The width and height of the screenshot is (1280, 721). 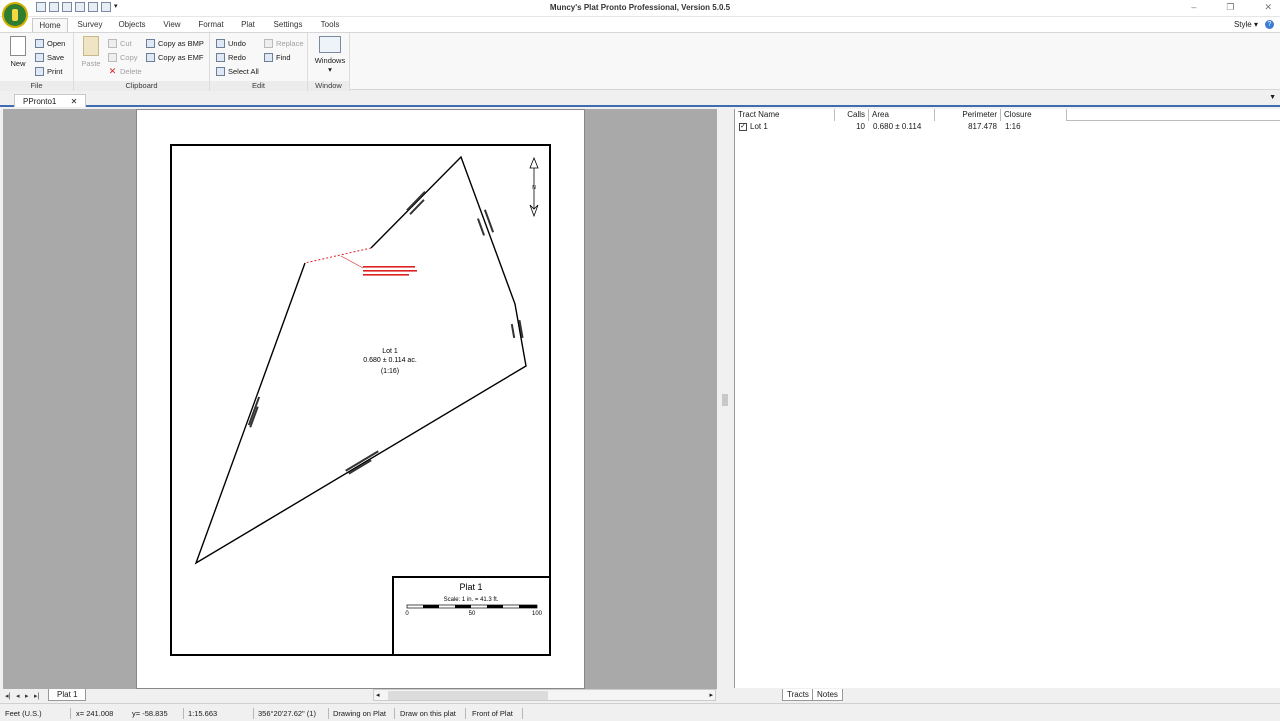 What do you see at coordinates (759, 126) in the screenshot?
I see `tract-name: Lot 1` at bounding box center [759, 126].